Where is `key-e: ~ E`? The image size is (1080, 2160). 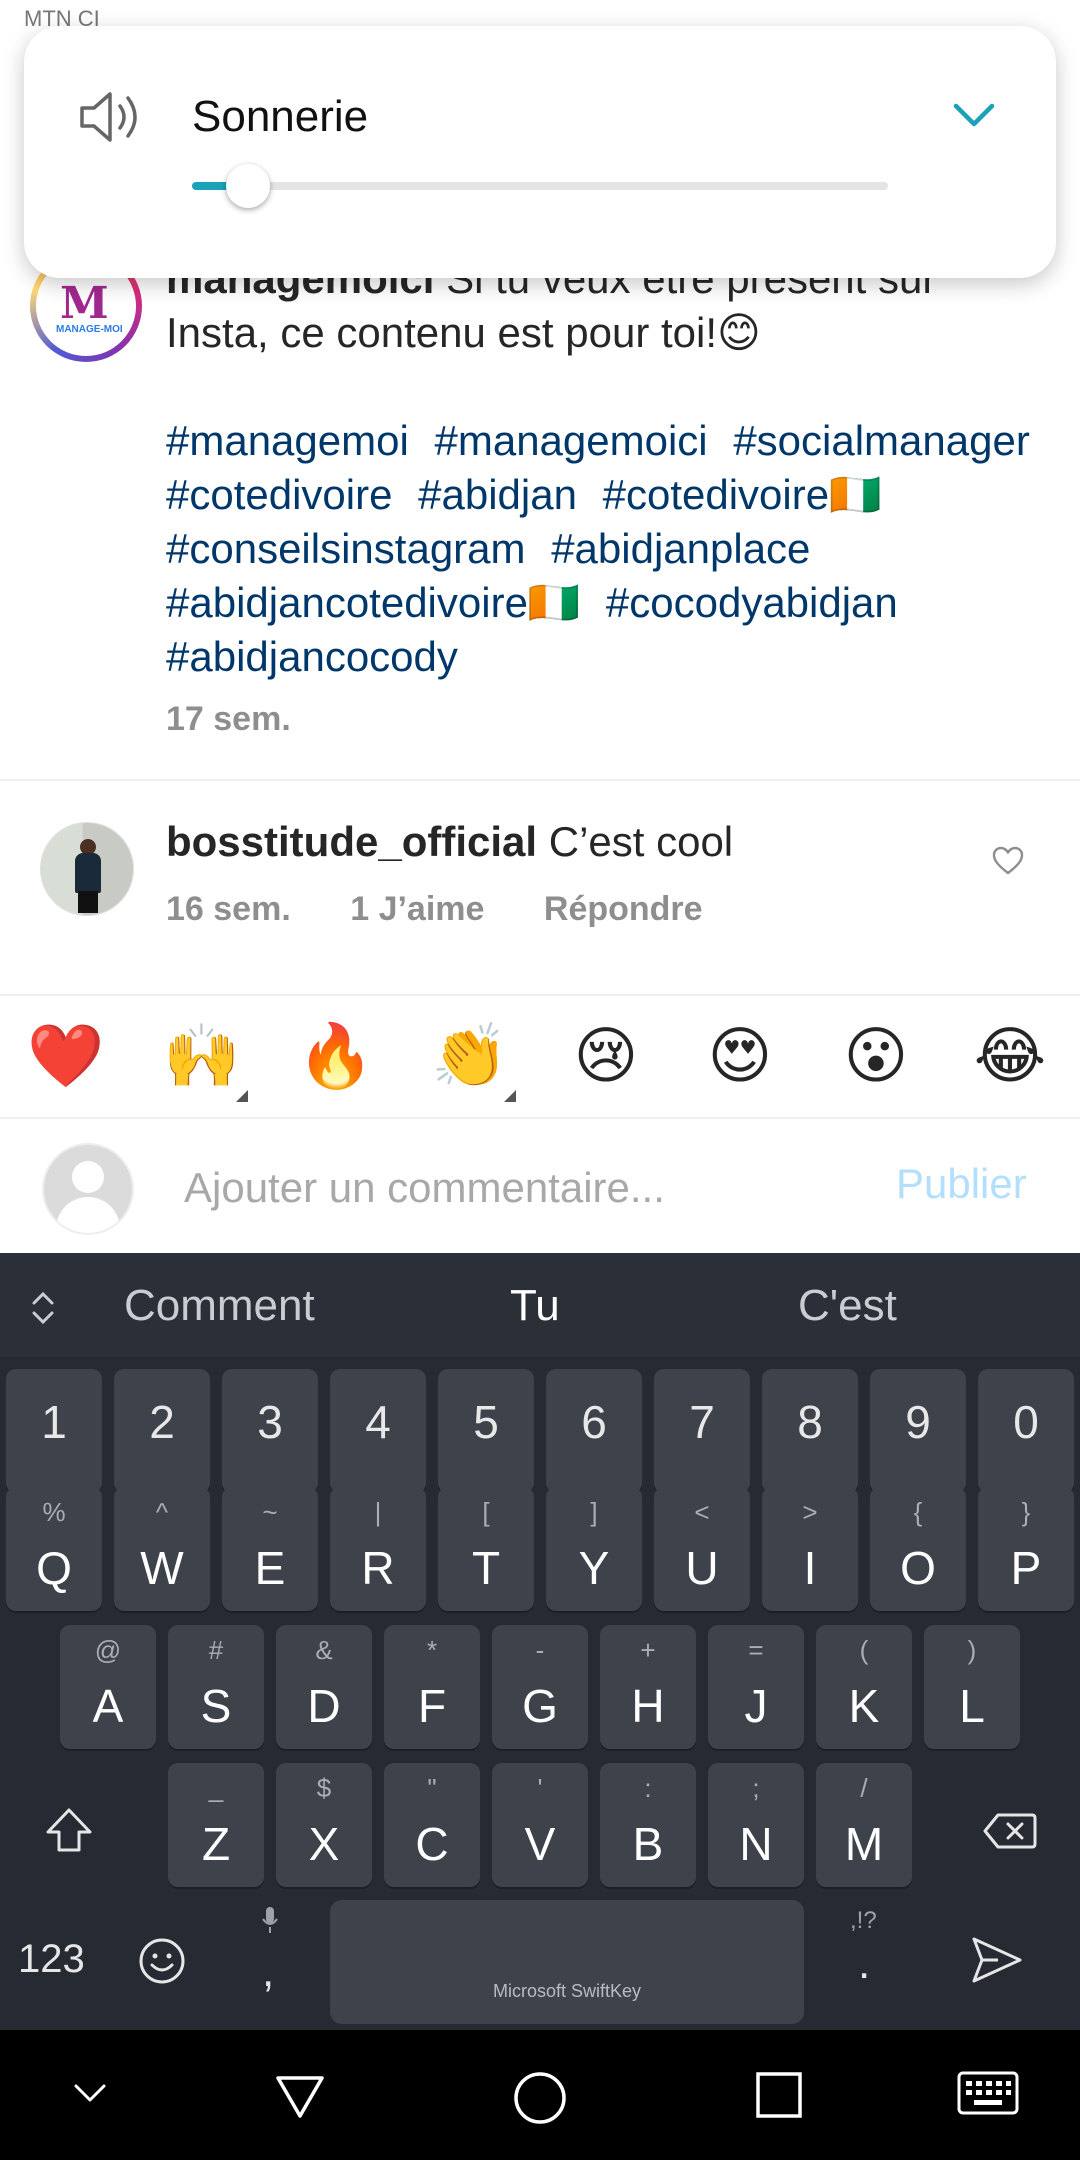 key-e: ~ E is located at coordinates (270, 1549).